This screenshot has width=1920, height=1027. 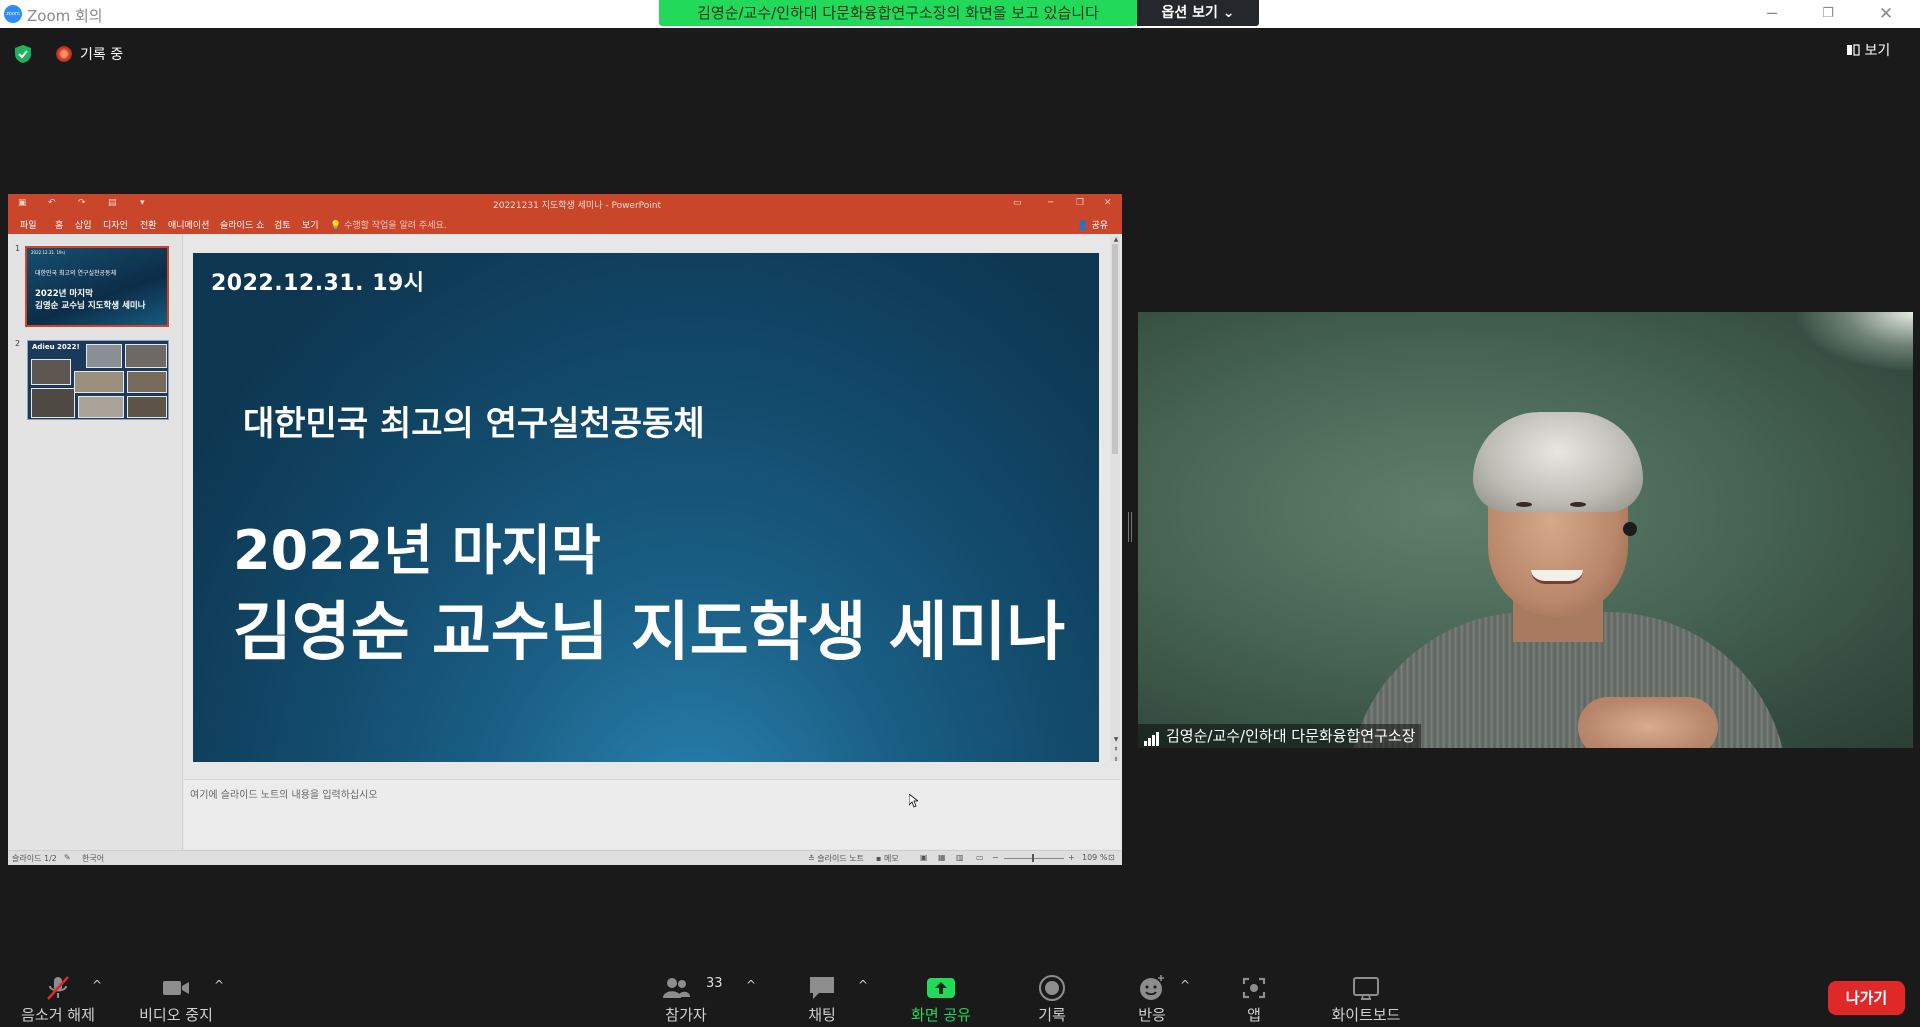 What do you see at coordinates (1876, 52) in the screenshot?
I see `view-button: 보기` at bounding box center [1876, 52].